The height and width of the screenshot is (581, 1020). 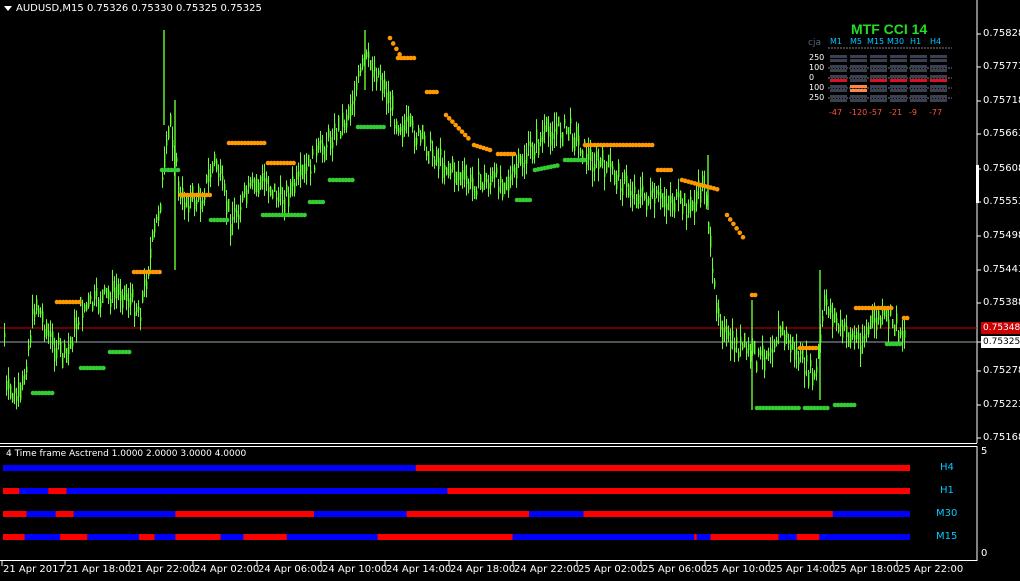 What do you see at coordinates (931, 569) in the screenshot?
I see `time-label: 25 Apr 22:00` at bounding box center [931, 569].